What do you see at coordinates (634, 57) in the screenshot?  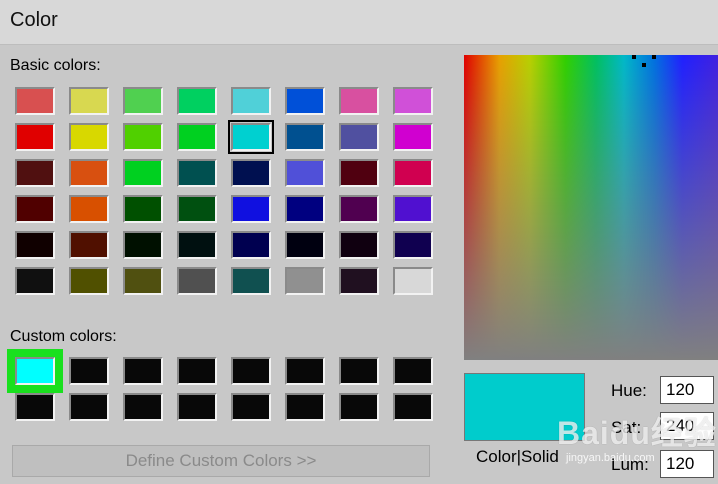 I see `crosshair-icon-left` at bounding box center [634, 57].